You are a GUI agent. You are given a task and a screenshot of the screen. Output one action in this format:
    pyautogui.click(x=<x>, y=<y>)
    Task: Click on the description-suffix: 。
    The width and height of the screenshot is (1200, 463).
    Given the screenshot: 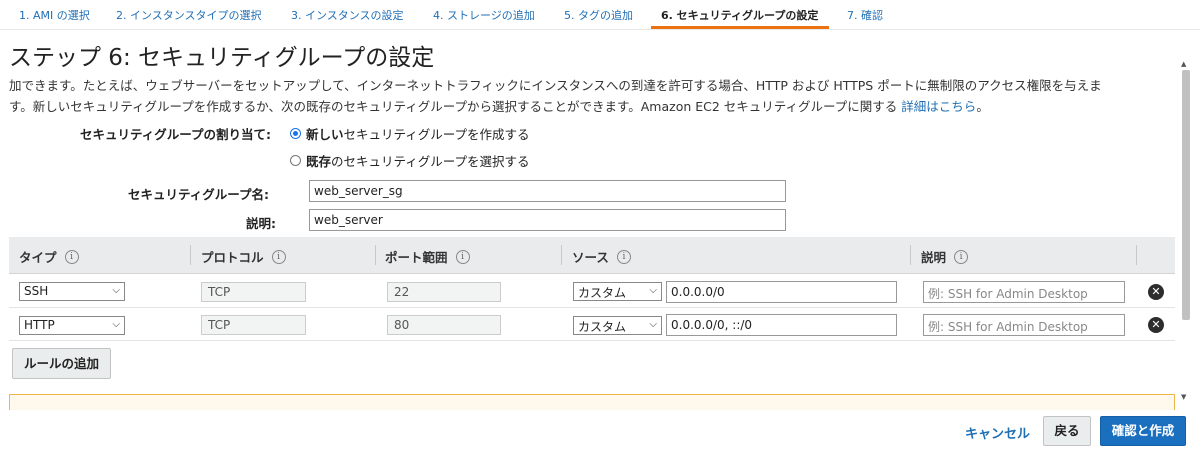 What is the action you would take?
    pyautogui.click(x=982, y=106)
    